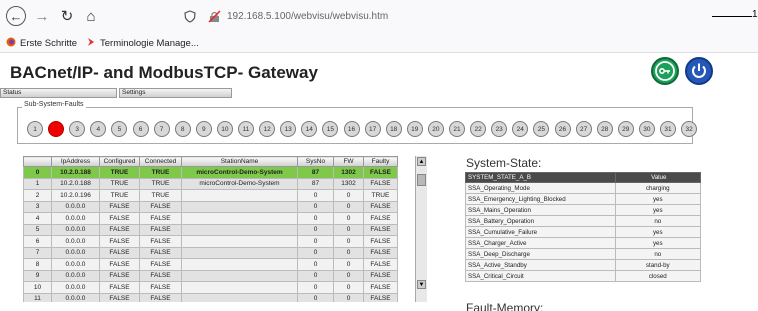 This screenshot has width=758, height=311. Describe the element at coordinates (307, 16) in the screenshot. I see `url-text: 192.168.5.100/webvisu/webvisu.htm` at that location.